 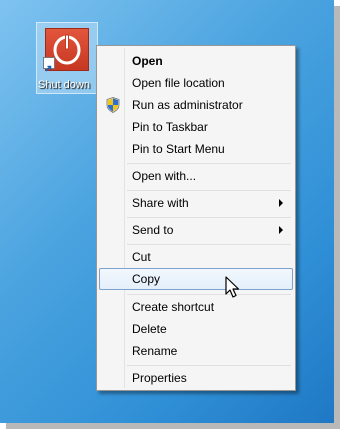 What do you see at coordinates (67, 58) in the screenshot?
I see `shutdown-shortcut-icon: Shut down` at bounding box center [67, 58].